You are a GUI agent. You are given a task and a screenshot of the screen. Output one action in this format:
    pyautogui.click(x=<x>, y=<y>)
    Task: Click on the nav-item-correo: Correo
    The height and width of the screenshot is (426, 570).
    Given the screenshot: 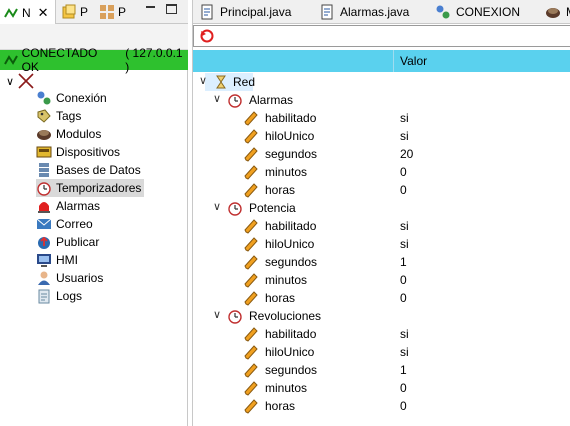 What is the action you would take?
    pyautogui.click(x=66, y=224)
    